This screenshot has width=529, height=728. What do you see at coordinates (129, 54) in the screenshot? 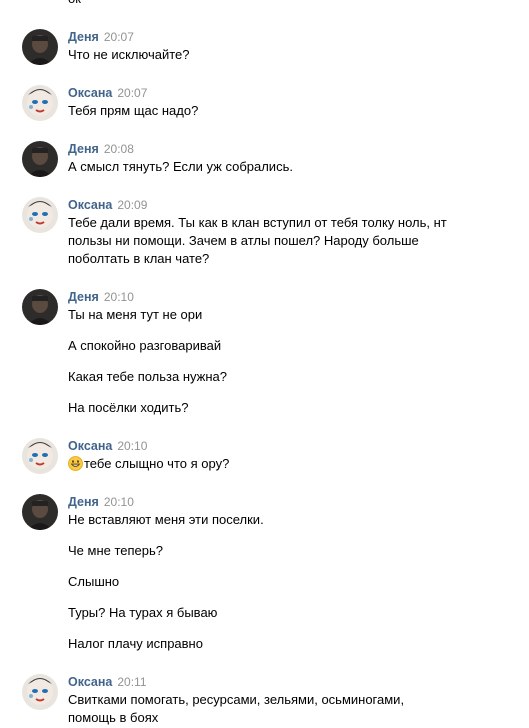
I see `message-text: Что не исключайте?` at bounding box center [129, 54].